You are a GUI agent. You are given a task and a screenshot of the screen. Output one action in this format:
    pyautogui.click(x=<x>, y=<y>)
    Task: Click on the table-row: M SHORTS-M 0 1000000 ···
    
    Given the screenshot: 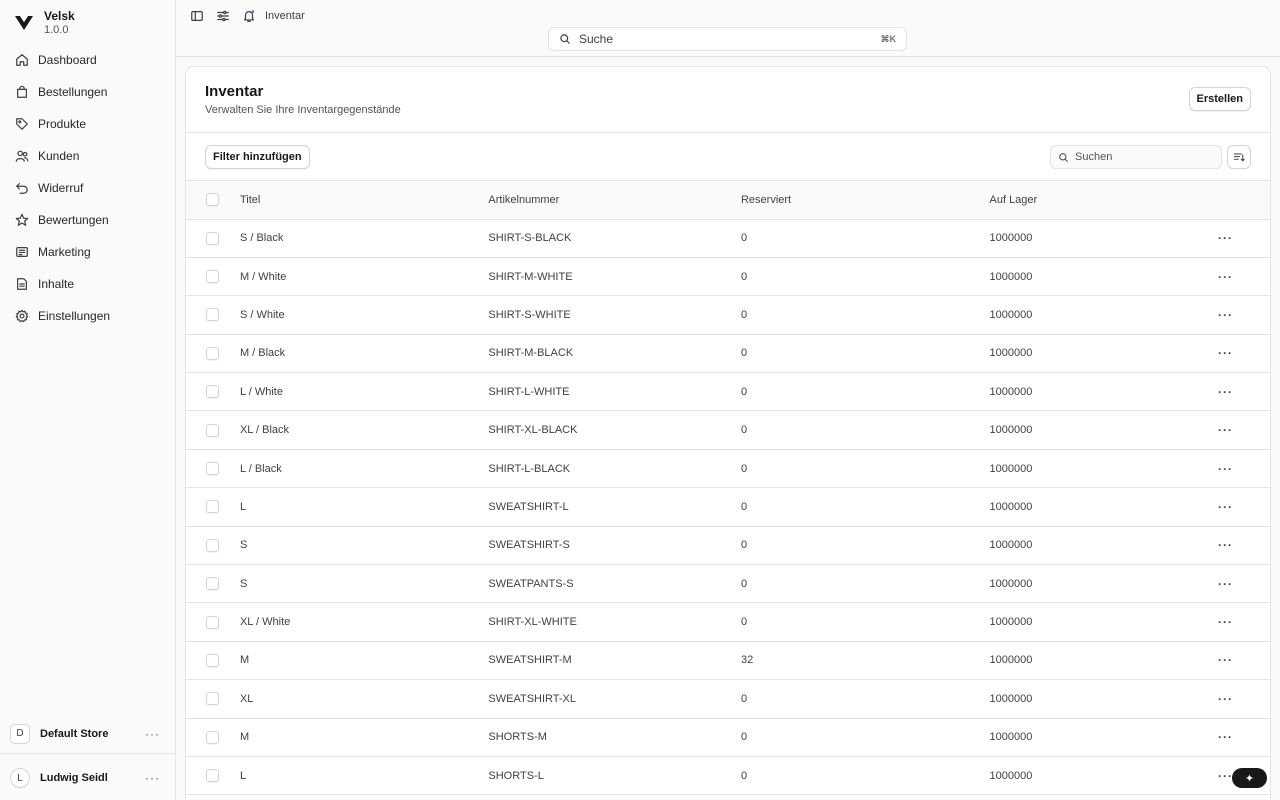 What is the action you would take?
    pyautogui.click(x=728, y=737)
    